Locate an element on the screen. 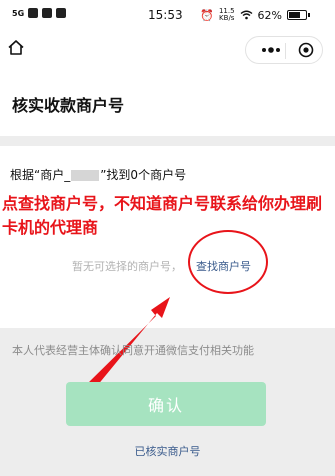  battery-icon is located at coordinates (298, 15).